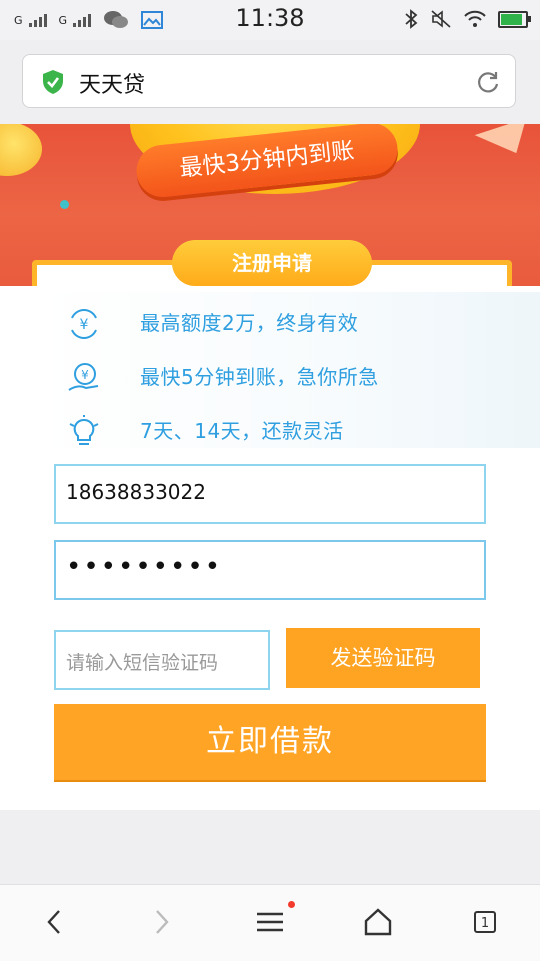 The image size is (540, 961). What do you see at coordinates (475, 18) in the screenshot?
I see `wifi-icon` at bounding box center [475, 18].